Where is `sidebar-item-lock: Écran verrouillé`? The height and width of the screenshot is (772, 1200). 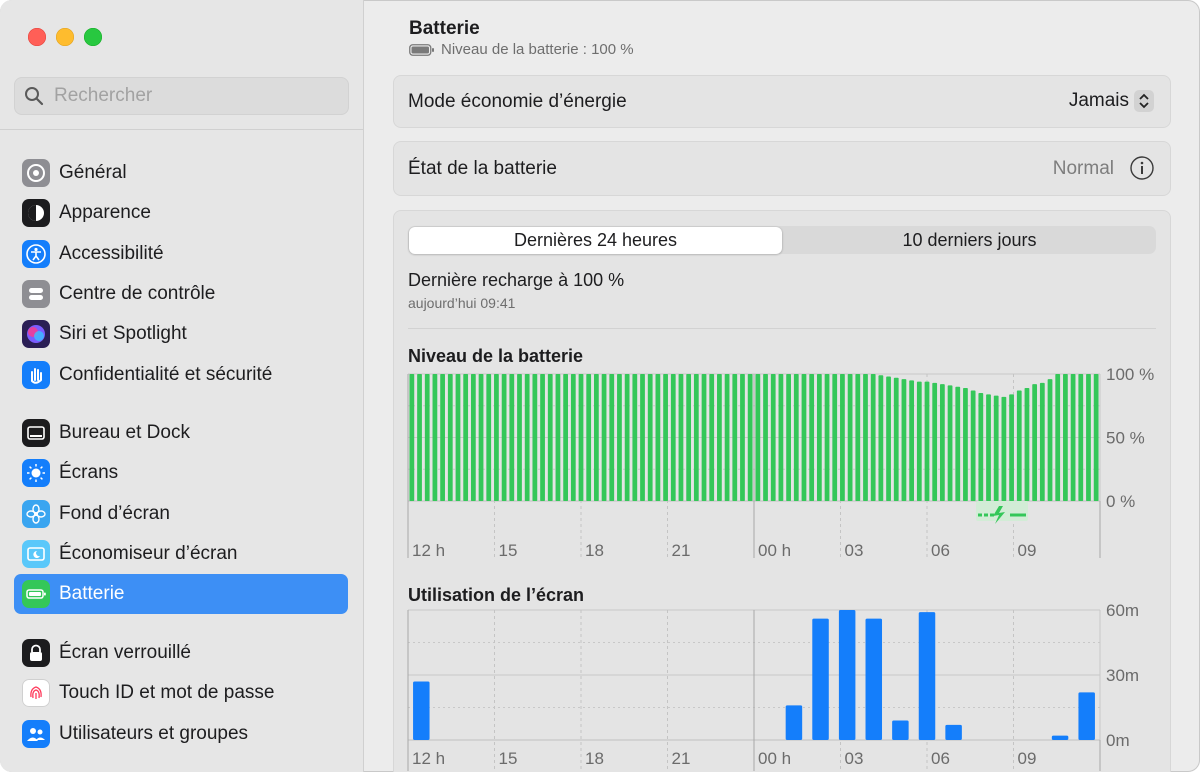
sidebar-item-lock: Écran verrouillé is located at coordinates (181, 653).